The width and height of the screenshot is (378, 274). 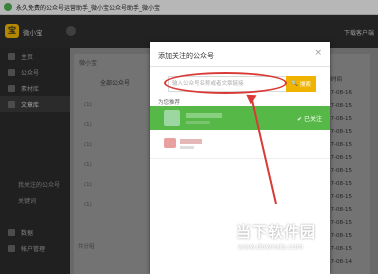 I want to click on recommend-item, so click(x=240, y=144).